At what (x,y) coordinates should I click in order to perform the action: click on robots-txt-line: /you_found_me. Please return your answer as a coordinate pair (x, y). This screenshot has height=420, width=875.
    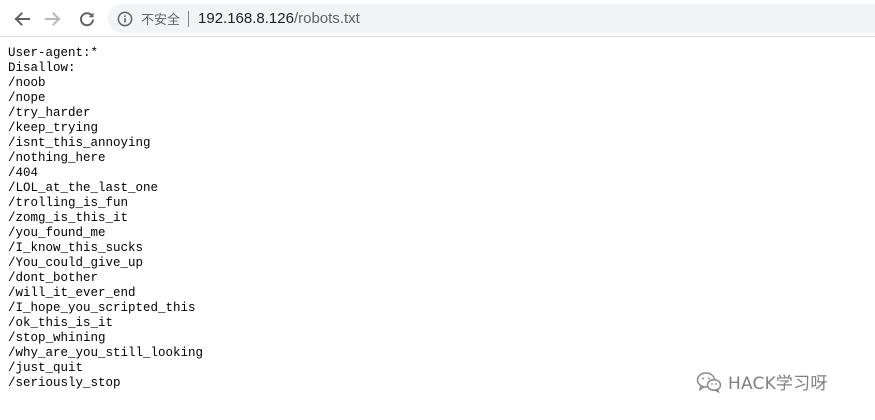
    Looking at the image, I should click on (57, 233).